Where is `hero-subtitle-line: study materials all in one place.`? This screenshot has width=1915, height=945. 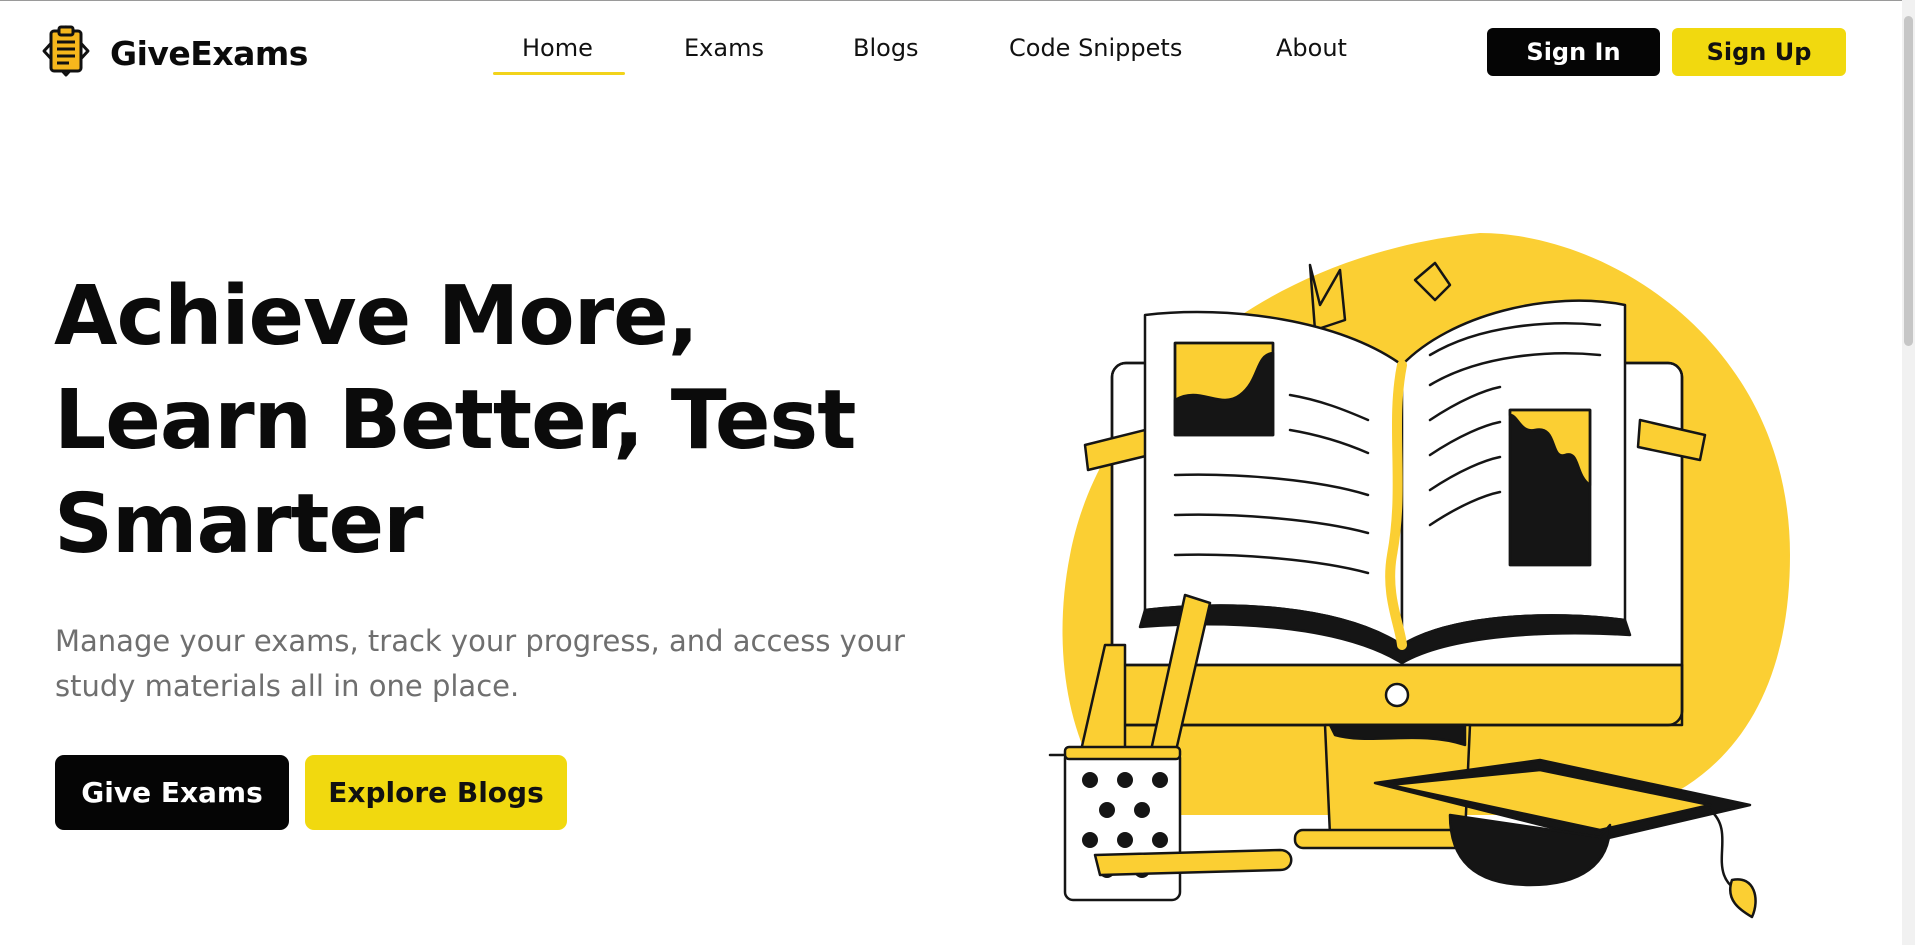 hero-subtitle-line: study materials all in one place. is located at coordinates (287, 686).